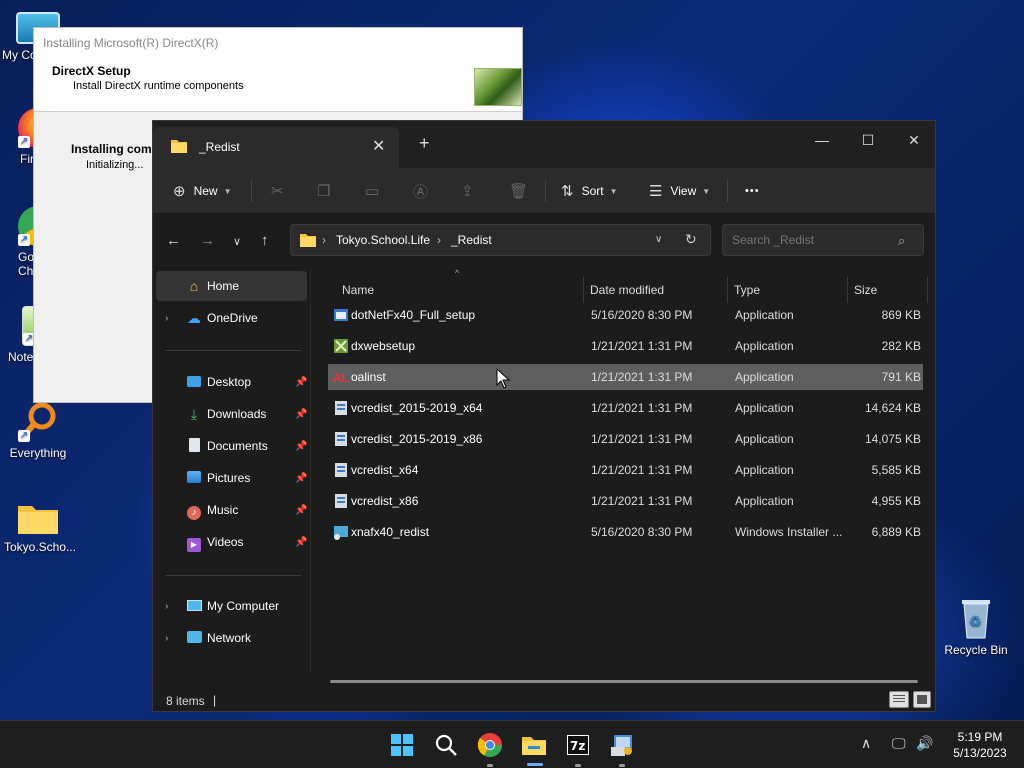 The height and width of the screenshot is (768, 1024). I want to click on view-button: ☰ View ▼, so click(679, 191).